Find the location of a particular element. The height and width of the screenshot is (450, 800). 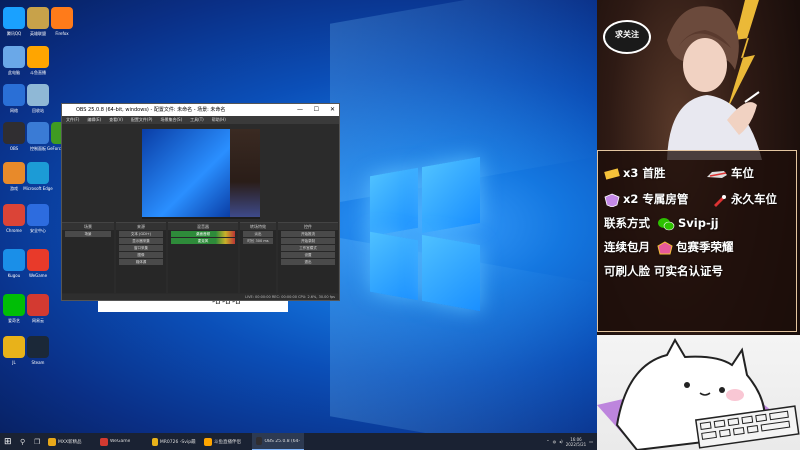

contact-label: 联系方式 is located at coordinates (627, 223).